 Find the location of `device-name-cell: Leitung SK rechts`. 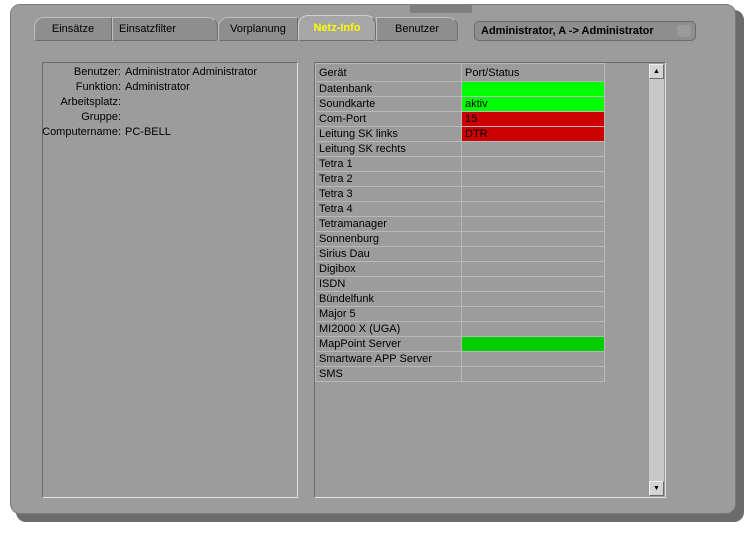

device-name-cell: Leitung SK rechts is located at coordinates (388, 149).